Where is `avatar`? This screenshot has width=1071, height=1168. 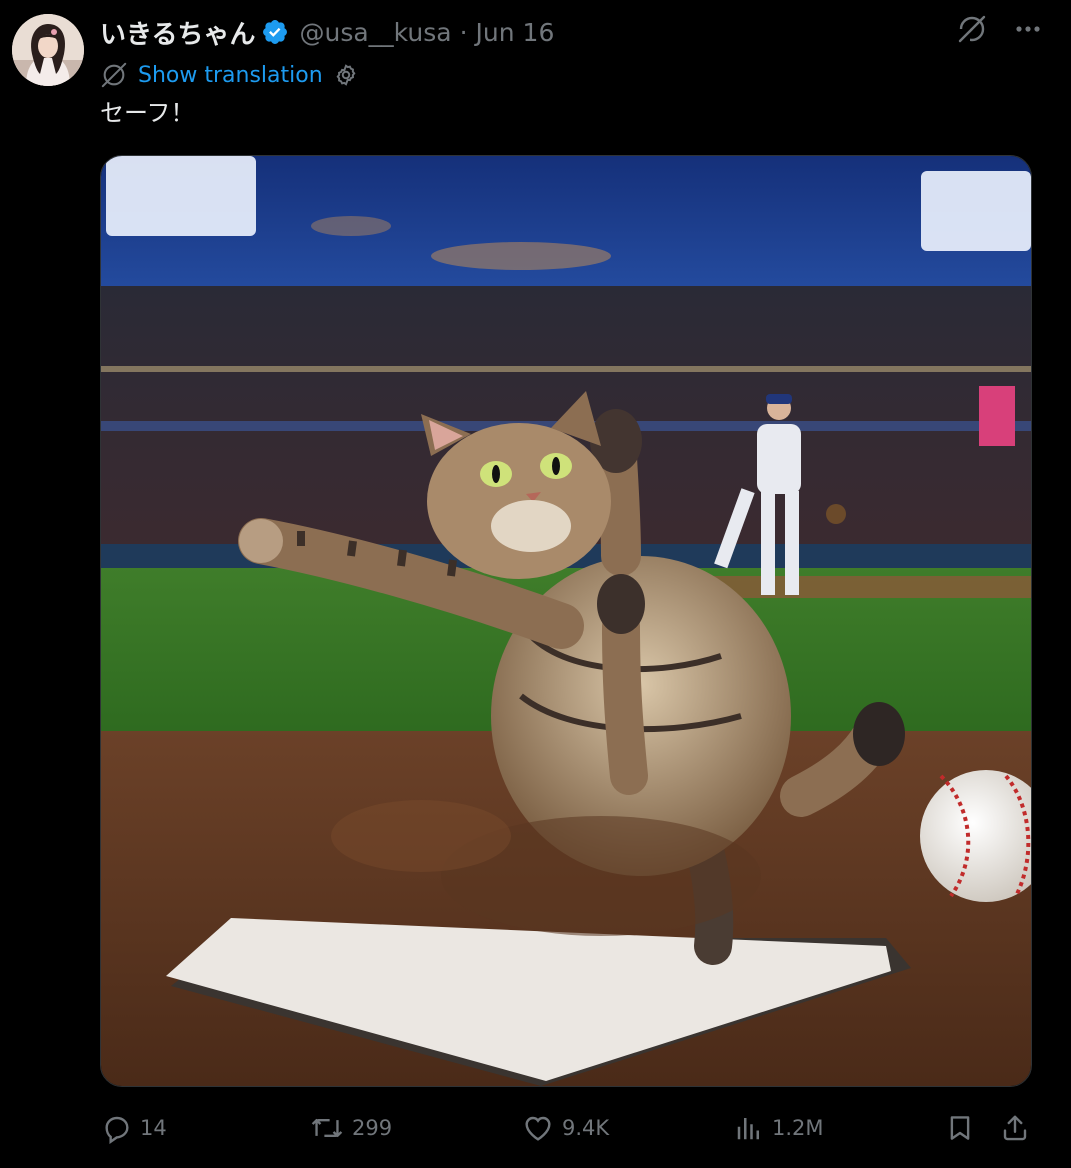
avatar is located at coordinates (48, 50).